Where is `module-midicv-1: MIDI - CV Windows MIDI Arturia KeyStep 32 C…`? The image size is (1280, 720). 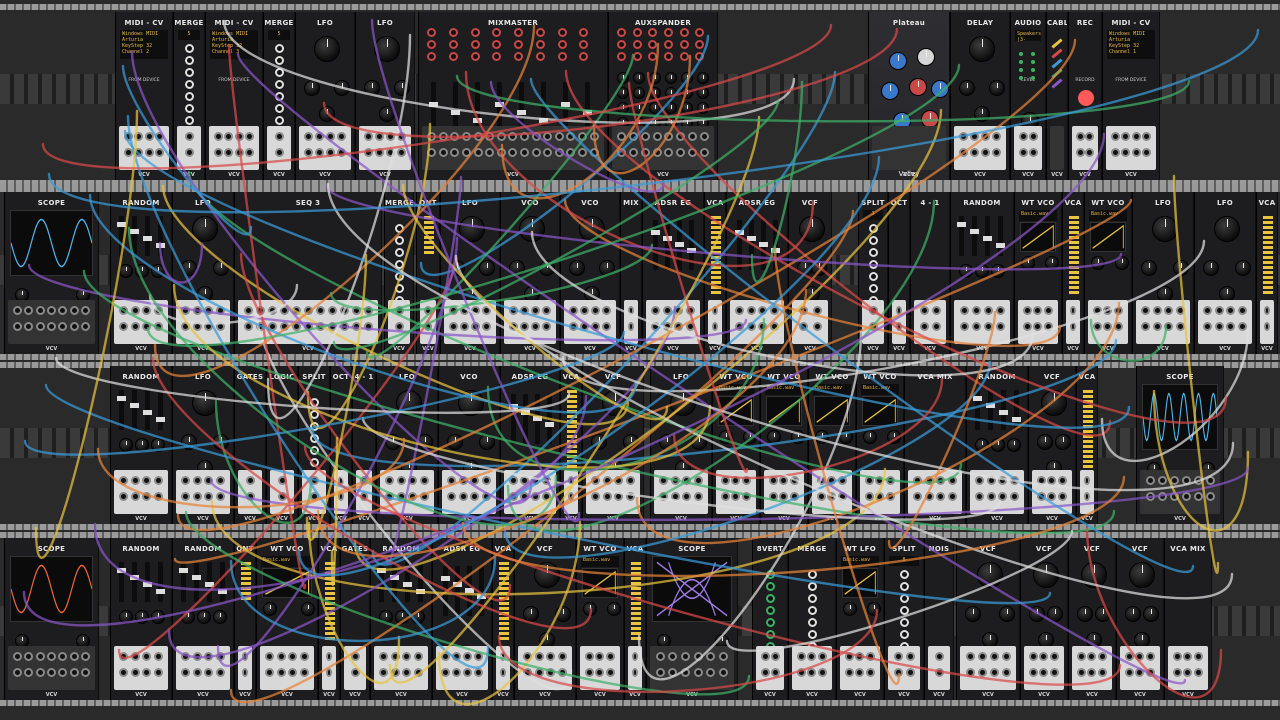 module-midicv-1: MIDI - CV Windows MIDI Arturia KeyStep 32 C… is located at coordinates (144, 96).